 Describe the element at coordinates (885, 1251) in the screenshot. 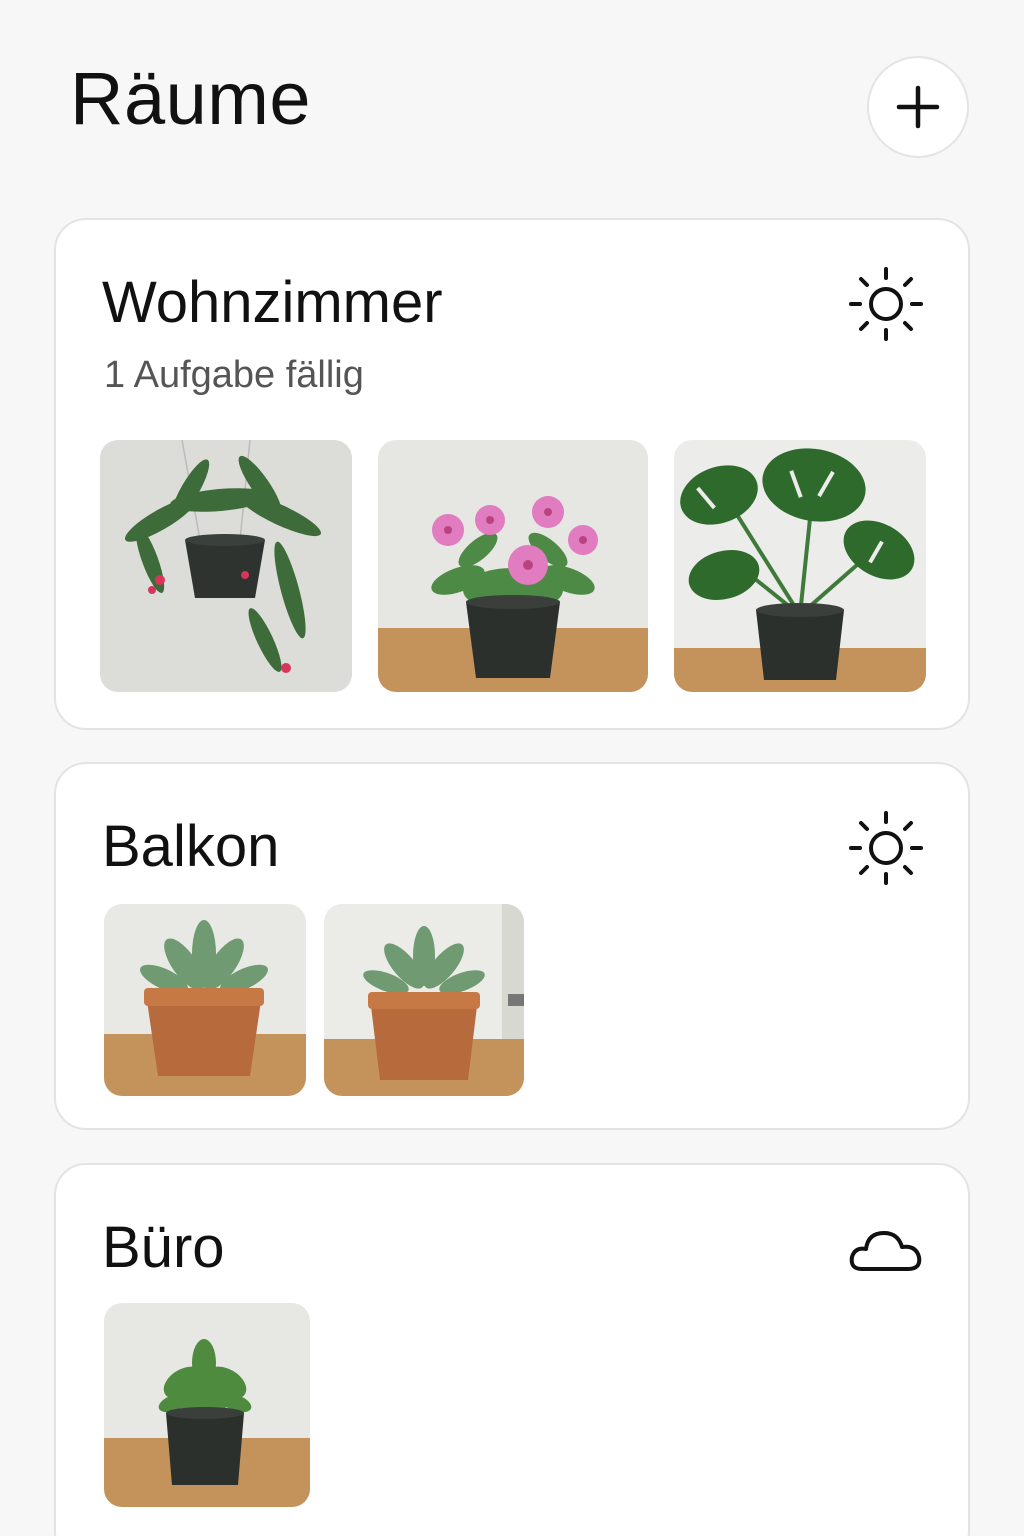

I see `cloud-icon` at that location.